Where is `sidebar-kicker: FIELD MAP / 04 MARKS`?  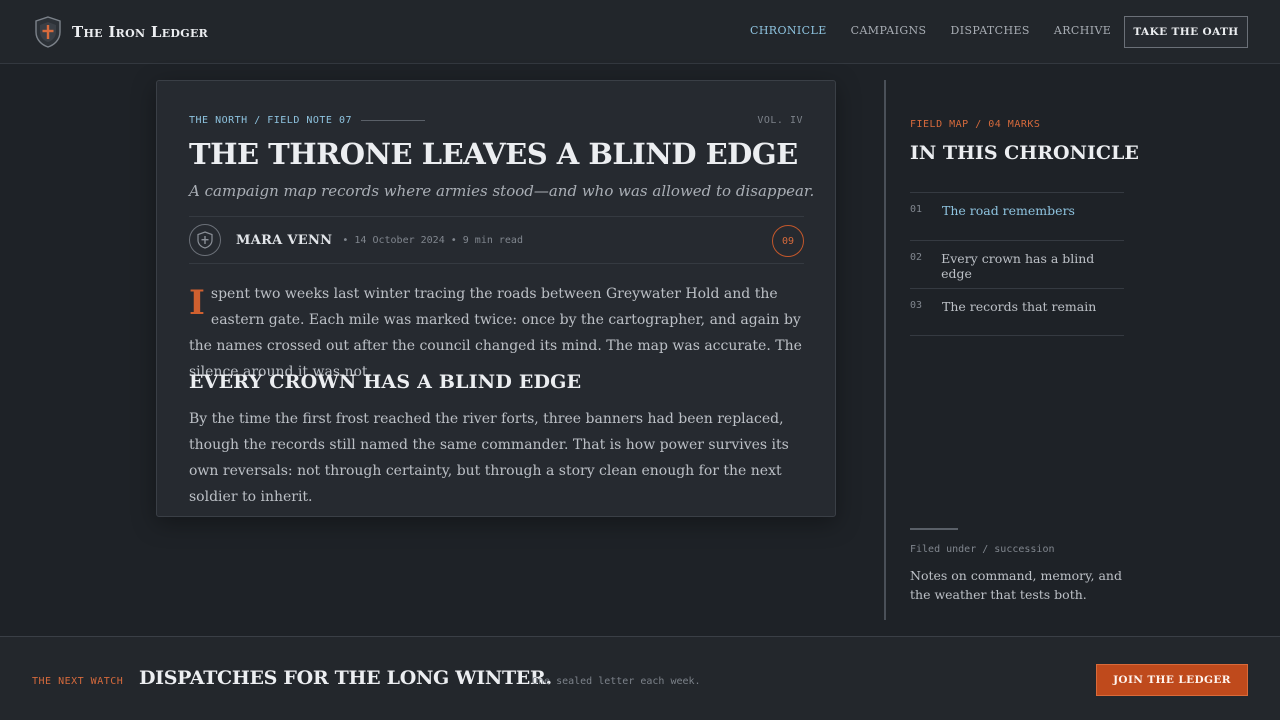 sidebar-kicker: FIELD MAP / 04 MARKS is located at coordinates (975, 124).